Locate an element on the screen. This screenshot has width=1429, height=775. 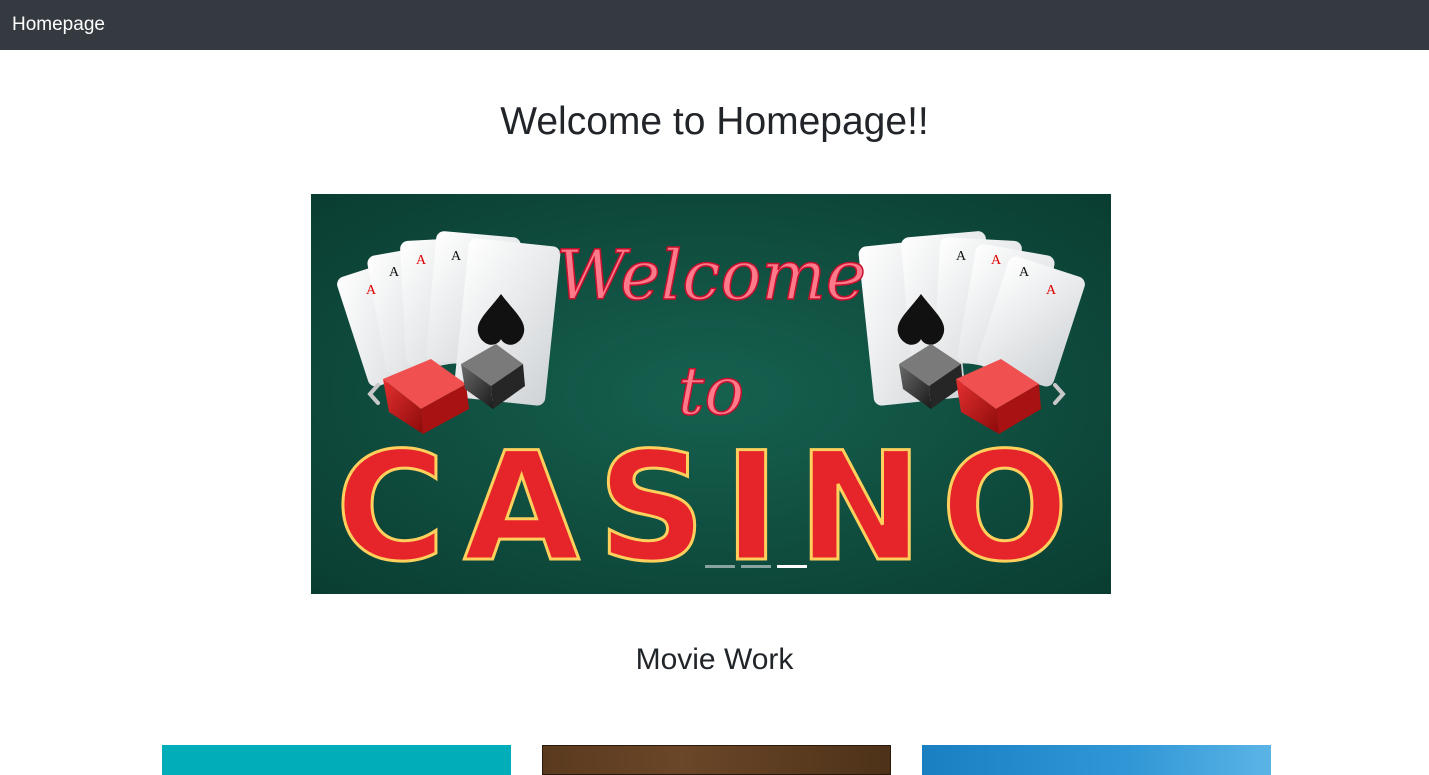
page-title: Welcome to Homepage!! is located at coordinates (714, 121).